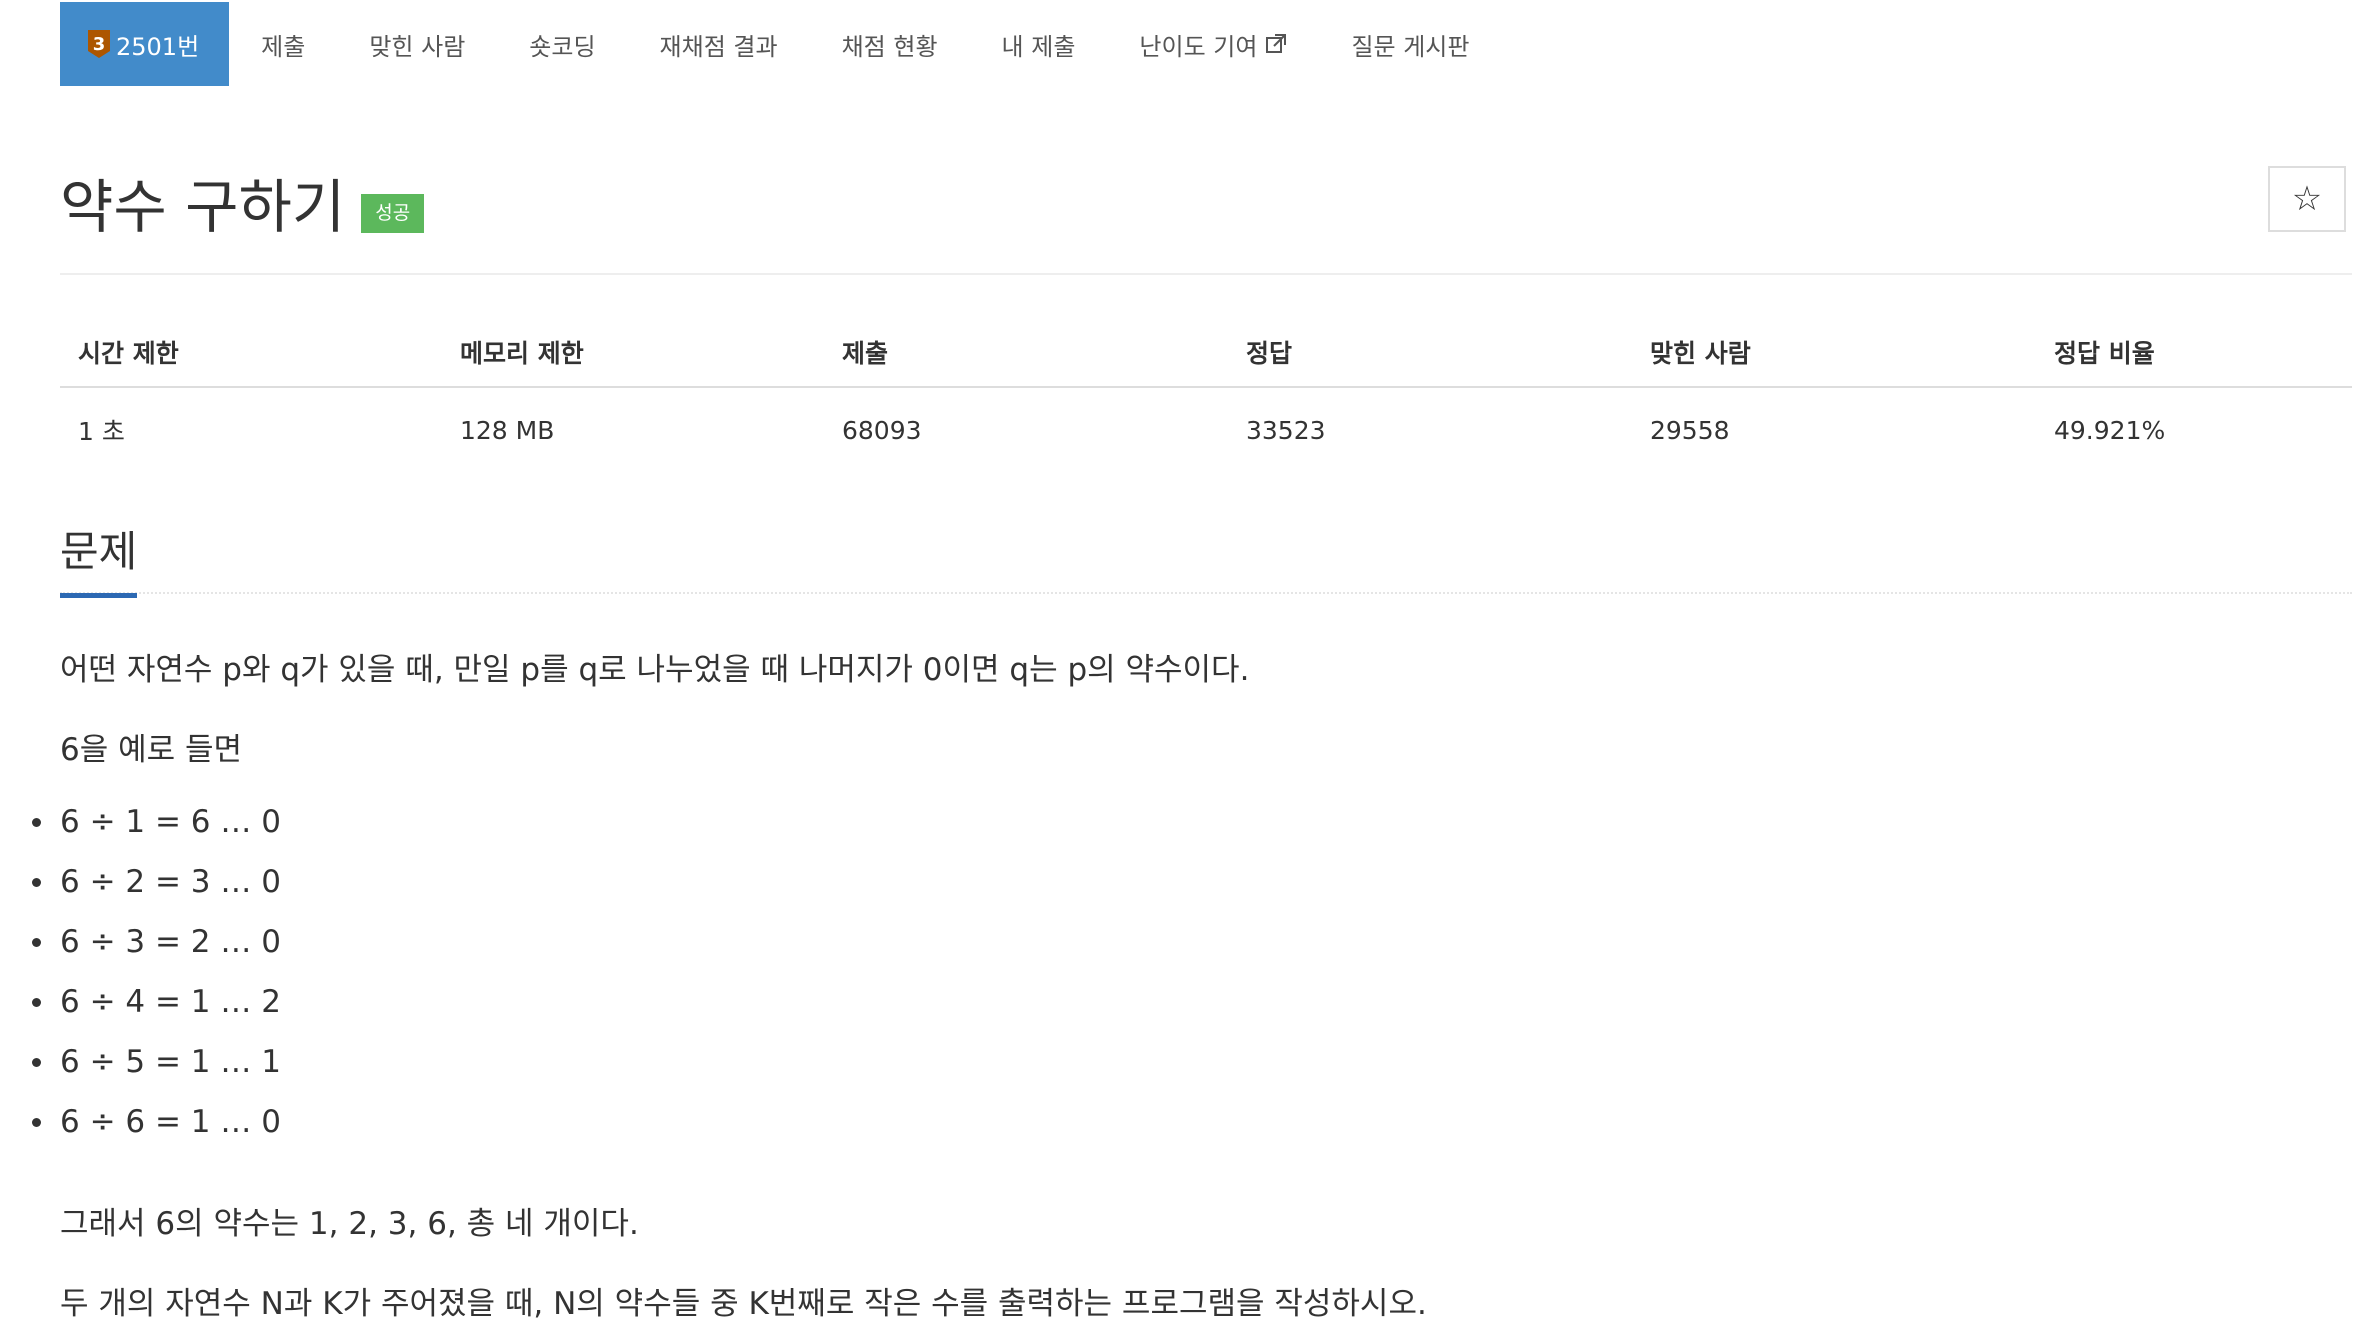  I want to click on tab-solved-users: 맞힌 사람, so click(417, 44).